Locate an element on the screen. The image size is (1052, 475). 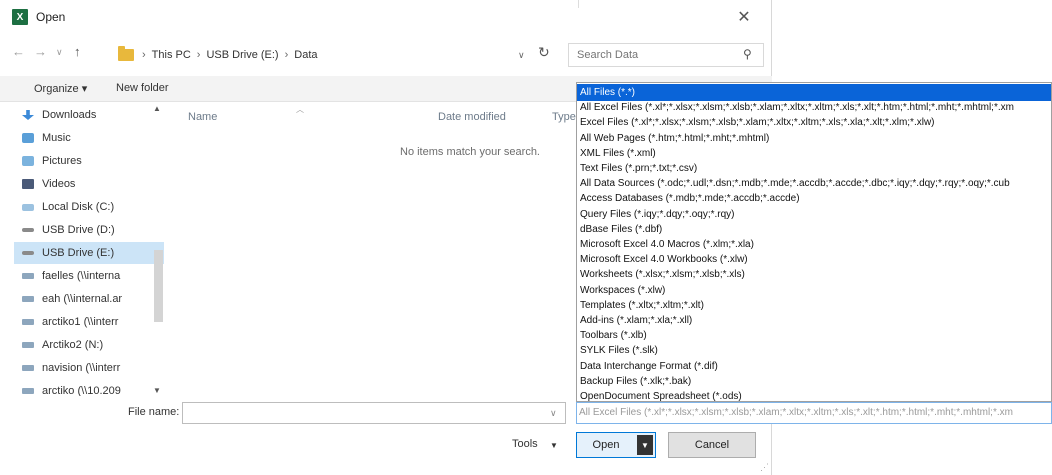
tools-button: Tools is located at coordinates (525, 444).